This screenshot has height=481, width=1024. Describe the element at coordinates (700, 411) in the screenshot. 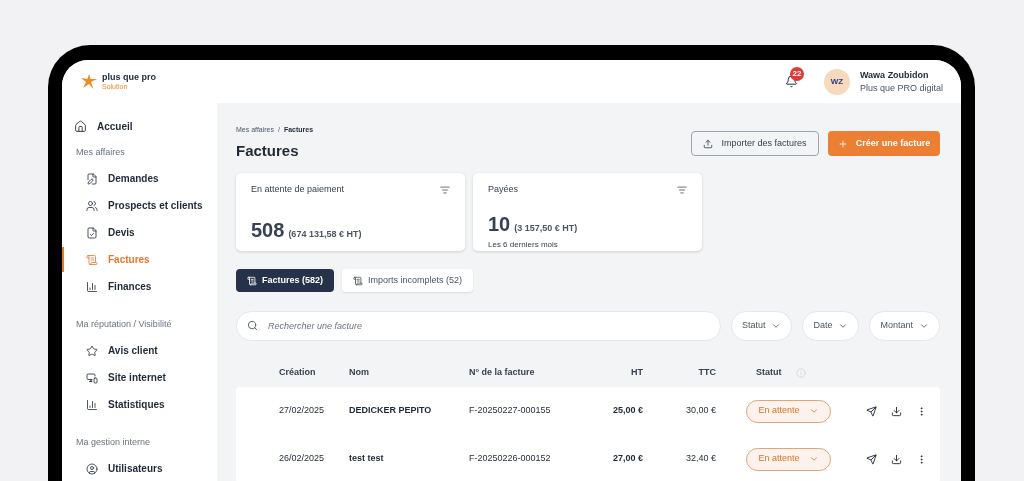

I see `table-cell-text: 30,00 €` at that location.